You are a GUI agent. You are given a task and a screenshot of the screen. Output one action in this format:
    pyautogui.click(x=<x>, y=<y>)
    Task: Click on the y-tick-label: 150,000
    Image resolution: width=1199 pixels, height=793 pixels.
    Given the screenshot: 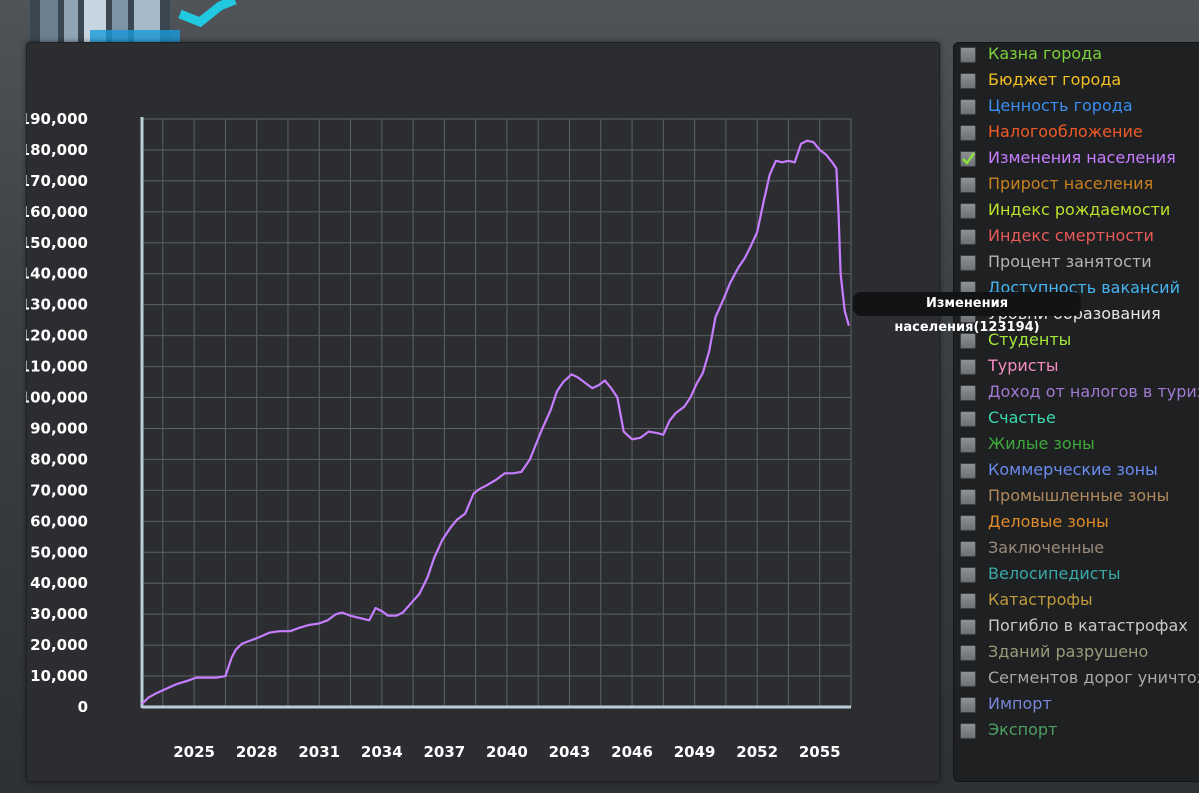 What is the action you would take?
    pyautogui.click(x=57, y=243)
    